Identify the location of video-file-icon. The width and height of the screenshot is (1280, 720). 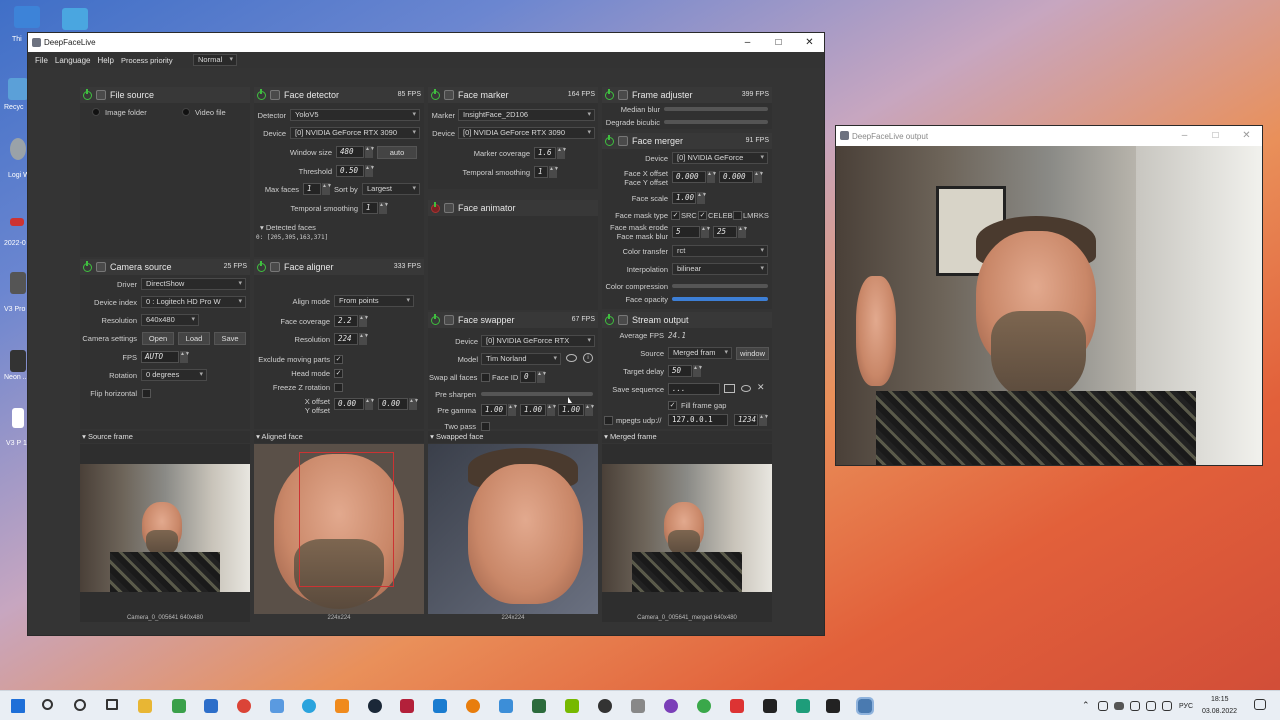
(17, 222).